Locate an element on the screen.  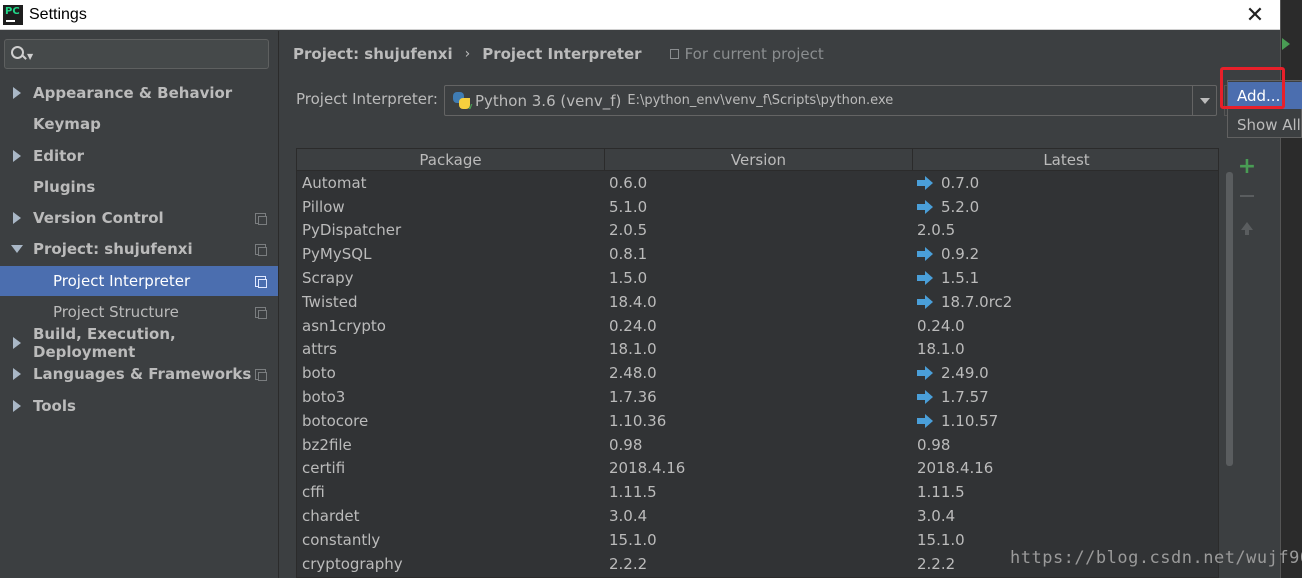
package-name: Automat is located at coordinates (334, 182).